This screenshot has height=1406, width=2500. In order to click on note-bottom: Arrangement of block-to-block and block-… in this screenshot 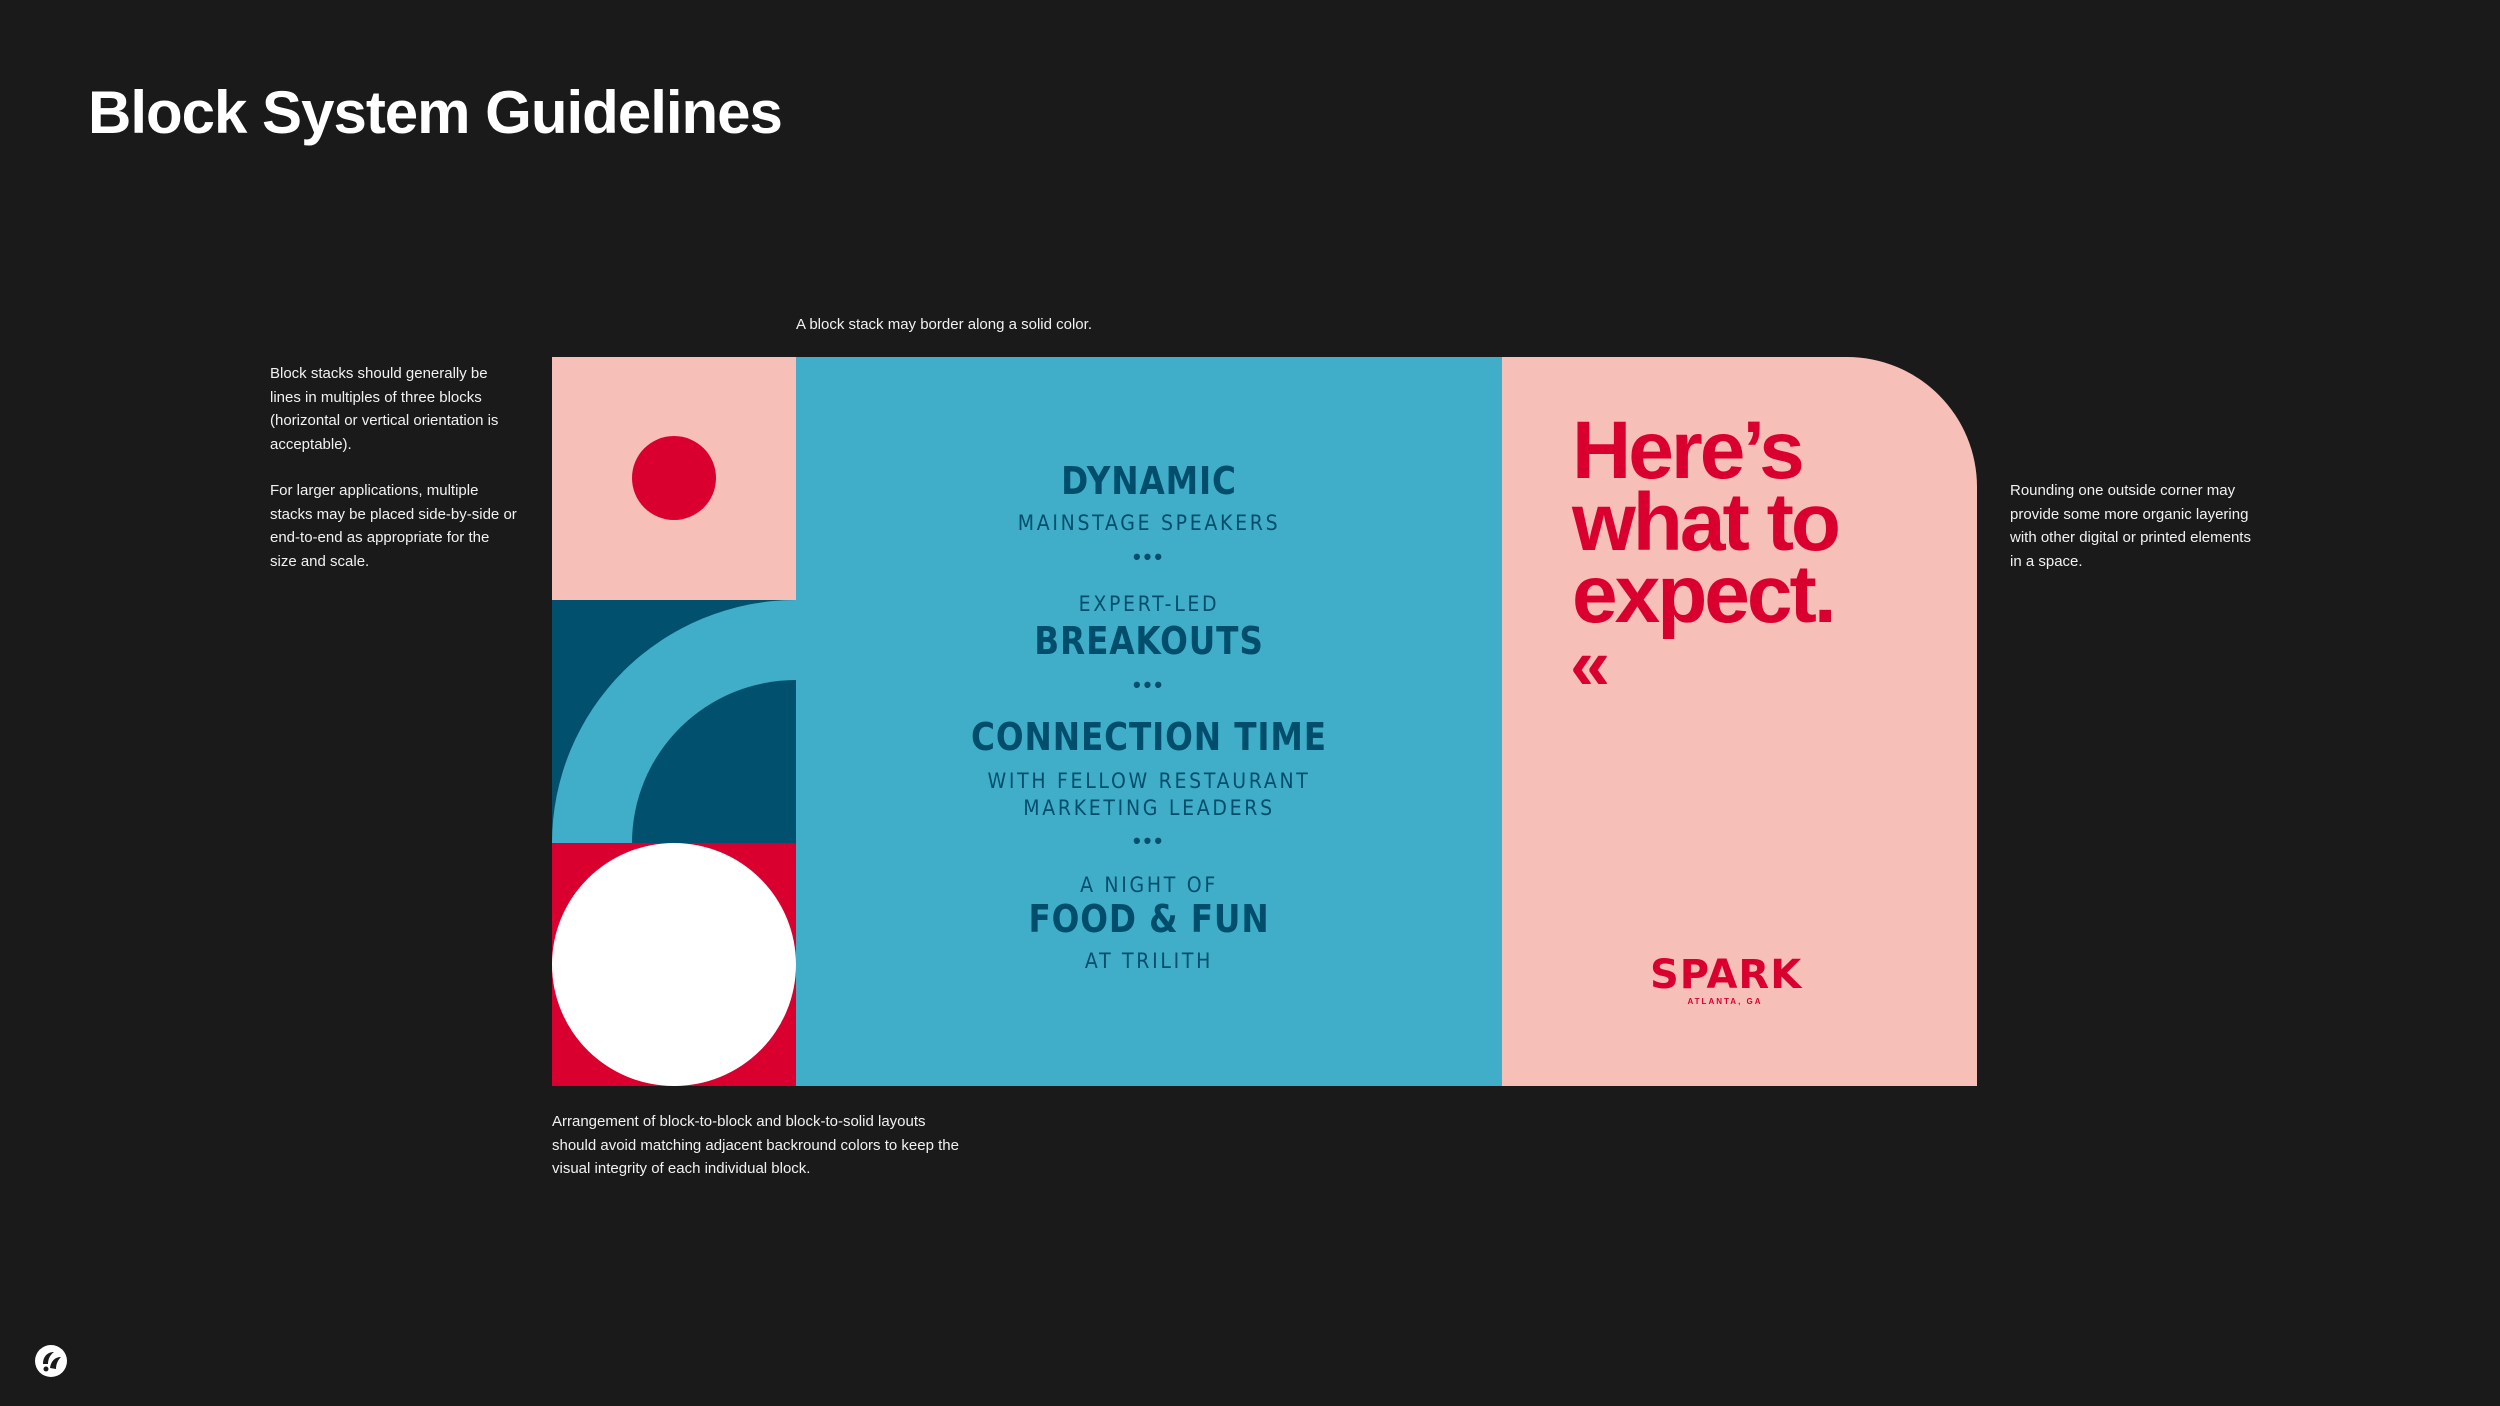, I will do `click(755, 1145)`.